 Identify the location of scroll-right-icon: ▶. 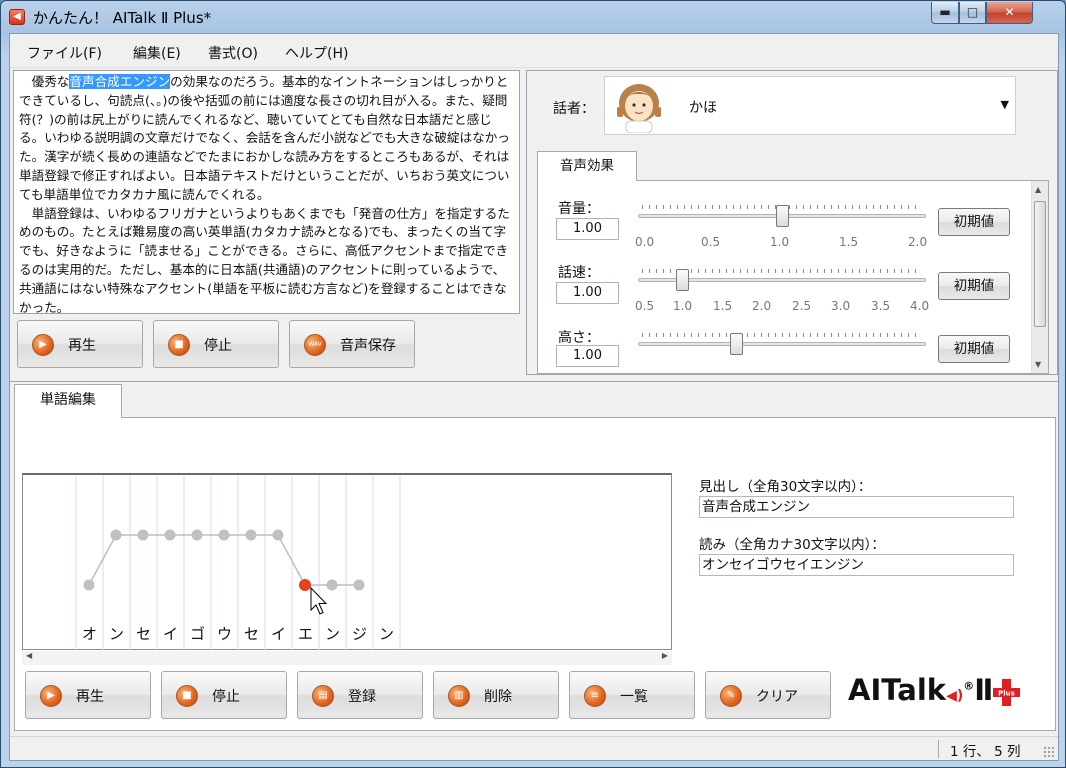
(665, 655).